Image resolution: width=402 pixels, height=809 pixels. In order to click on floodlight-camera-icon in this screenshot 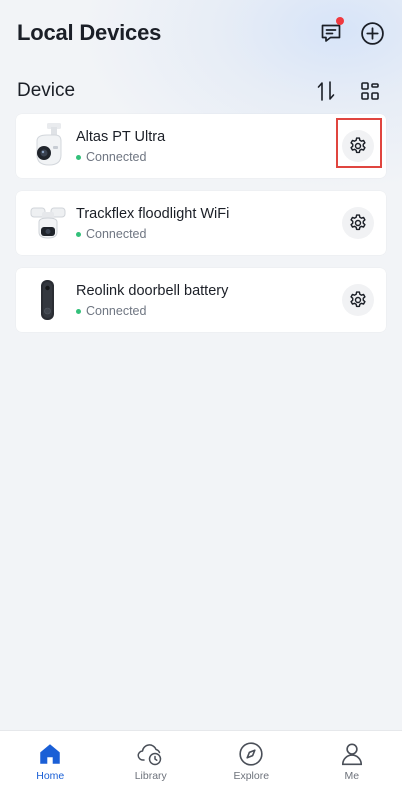, I will do `click(48, 223)`.